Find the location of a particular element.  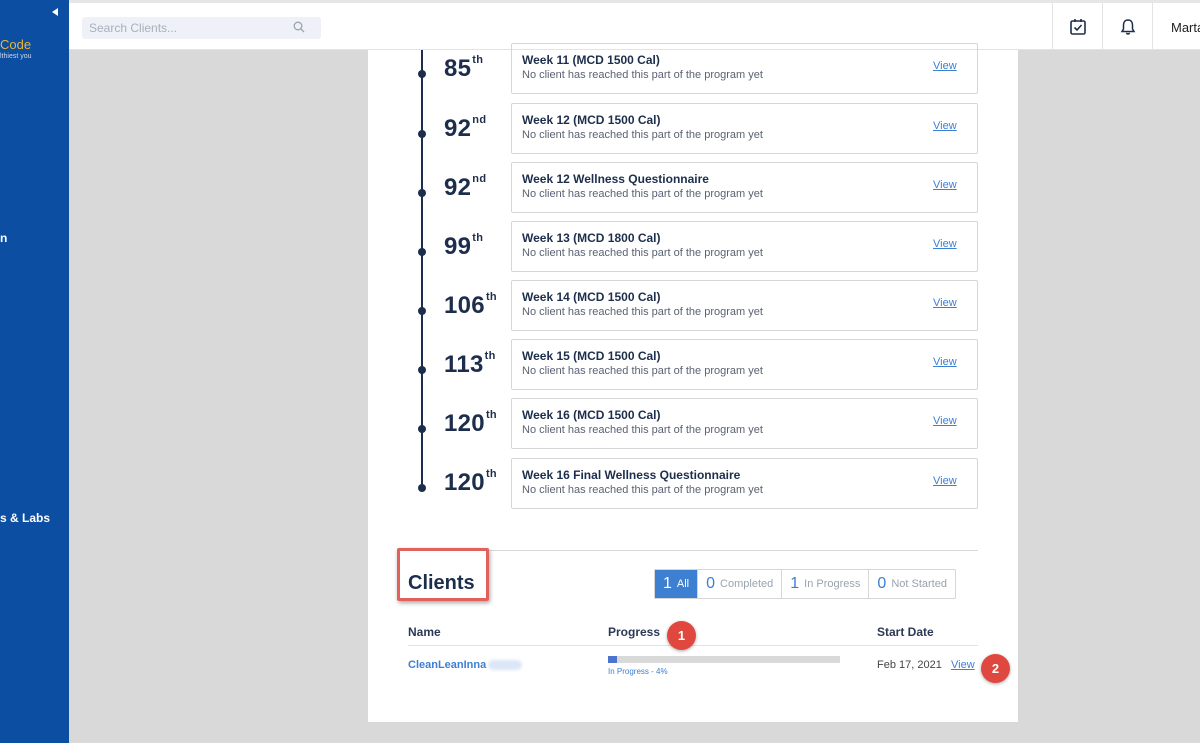

annotation-badge-2: 2 is located at coordinates (995, 668).